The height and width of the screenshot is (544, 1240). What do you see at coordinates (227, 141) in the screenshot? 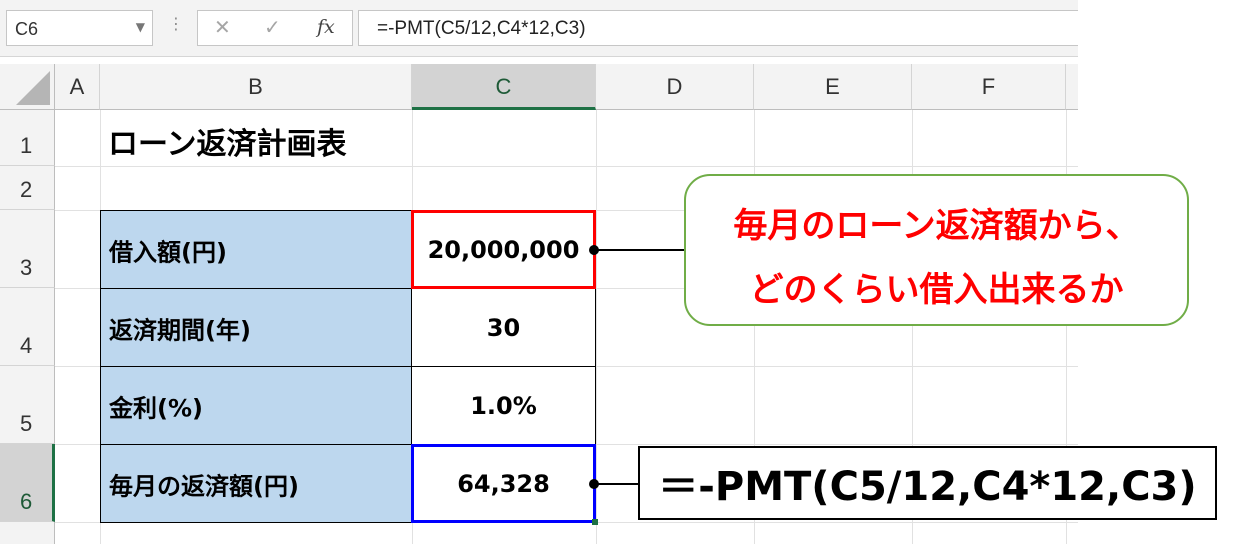
I see `sheet-title: ローン返済計画表` at bounding box center [227, 141].